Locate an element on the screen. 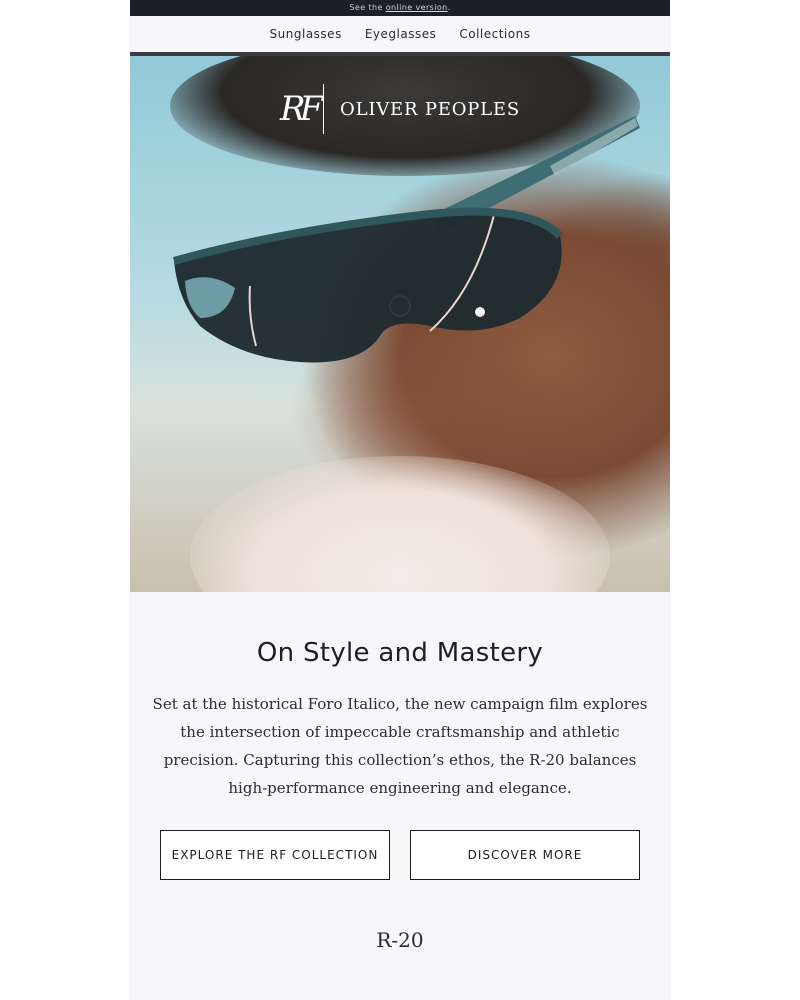 The width and height of the screenshot is (800, 1000). explore-rf-collection-button: EXPLORE THE RF COLLECTION is located at coordinates (275, 855).